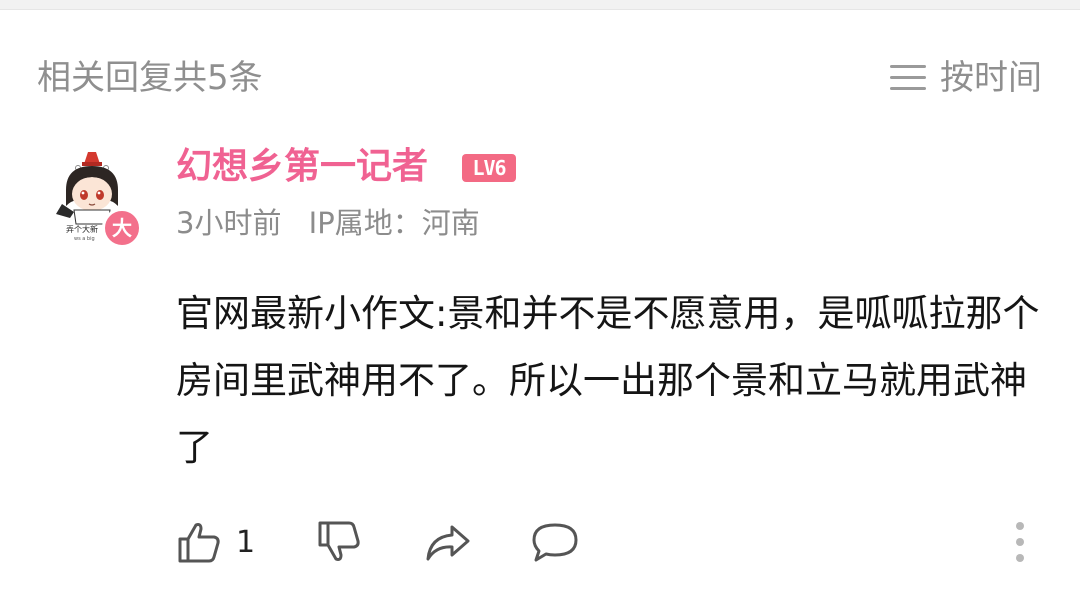 The height and width of the screenshot is (601, 1080). Describe the element at coordinates (229, 223) in the screenshot. I see `comment-time: 3小时前` at that location.